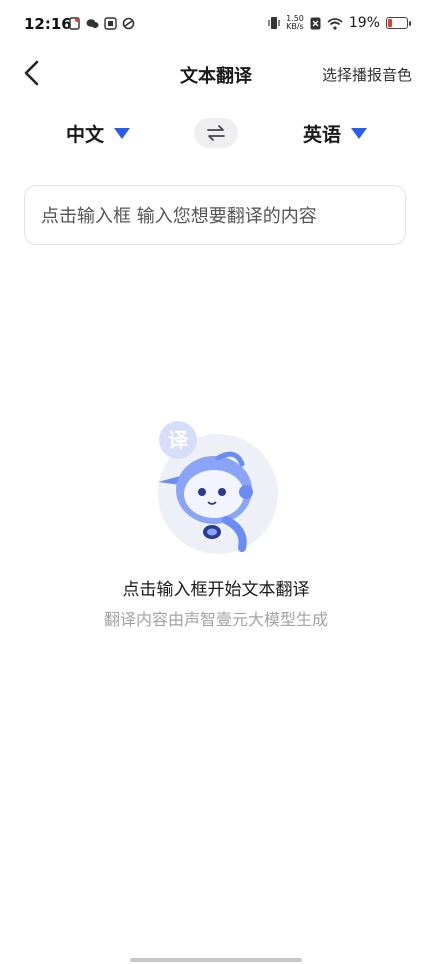  What do you see at coordinates (295, 22) in the screenshot?
I see `network-speed: 1.50 KB/s` at bounding box center [295, 22].